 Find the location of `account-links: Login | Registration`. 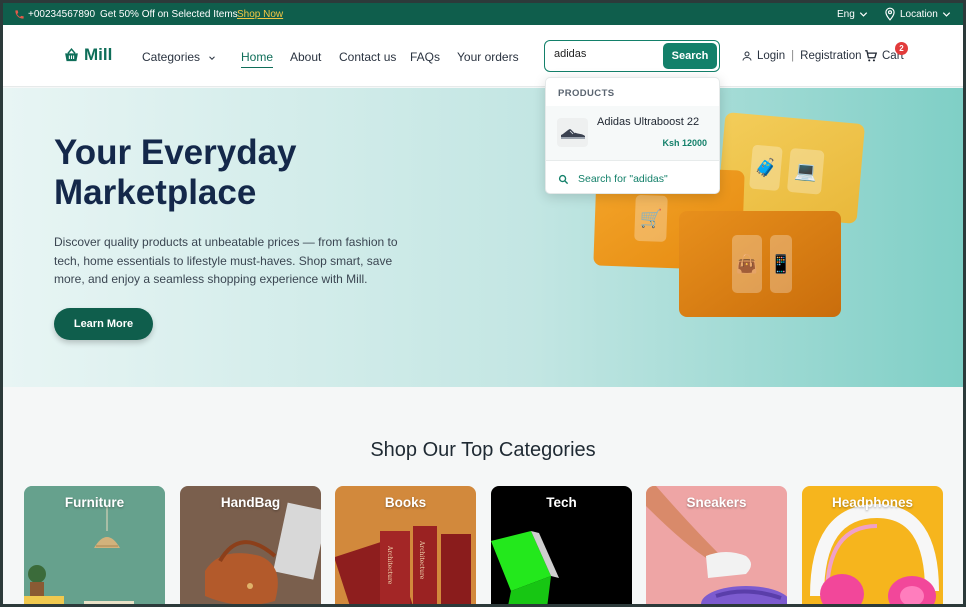

account-links: Login | Registration is located at coordinates (801, 56).